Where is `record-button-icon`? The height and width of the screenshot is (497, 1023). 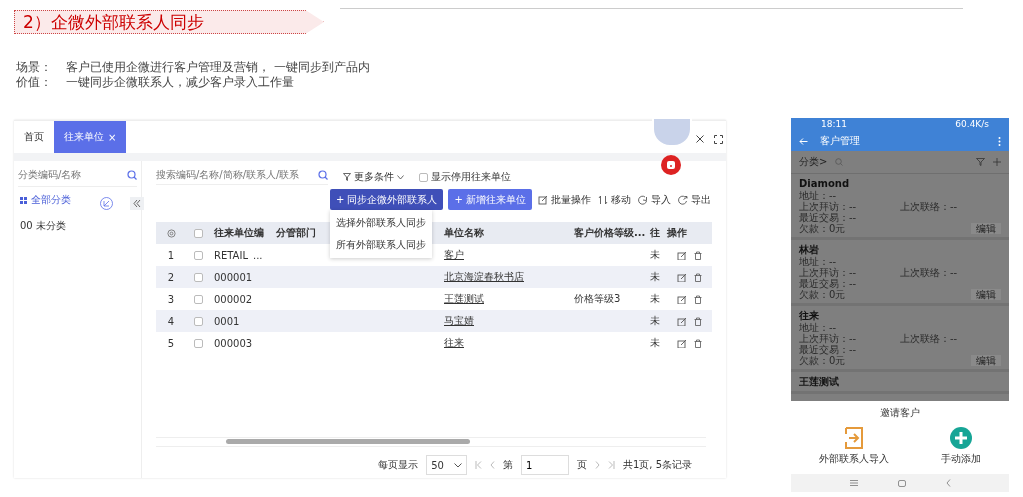 record-button-icon is located at coordinates (671, 165).